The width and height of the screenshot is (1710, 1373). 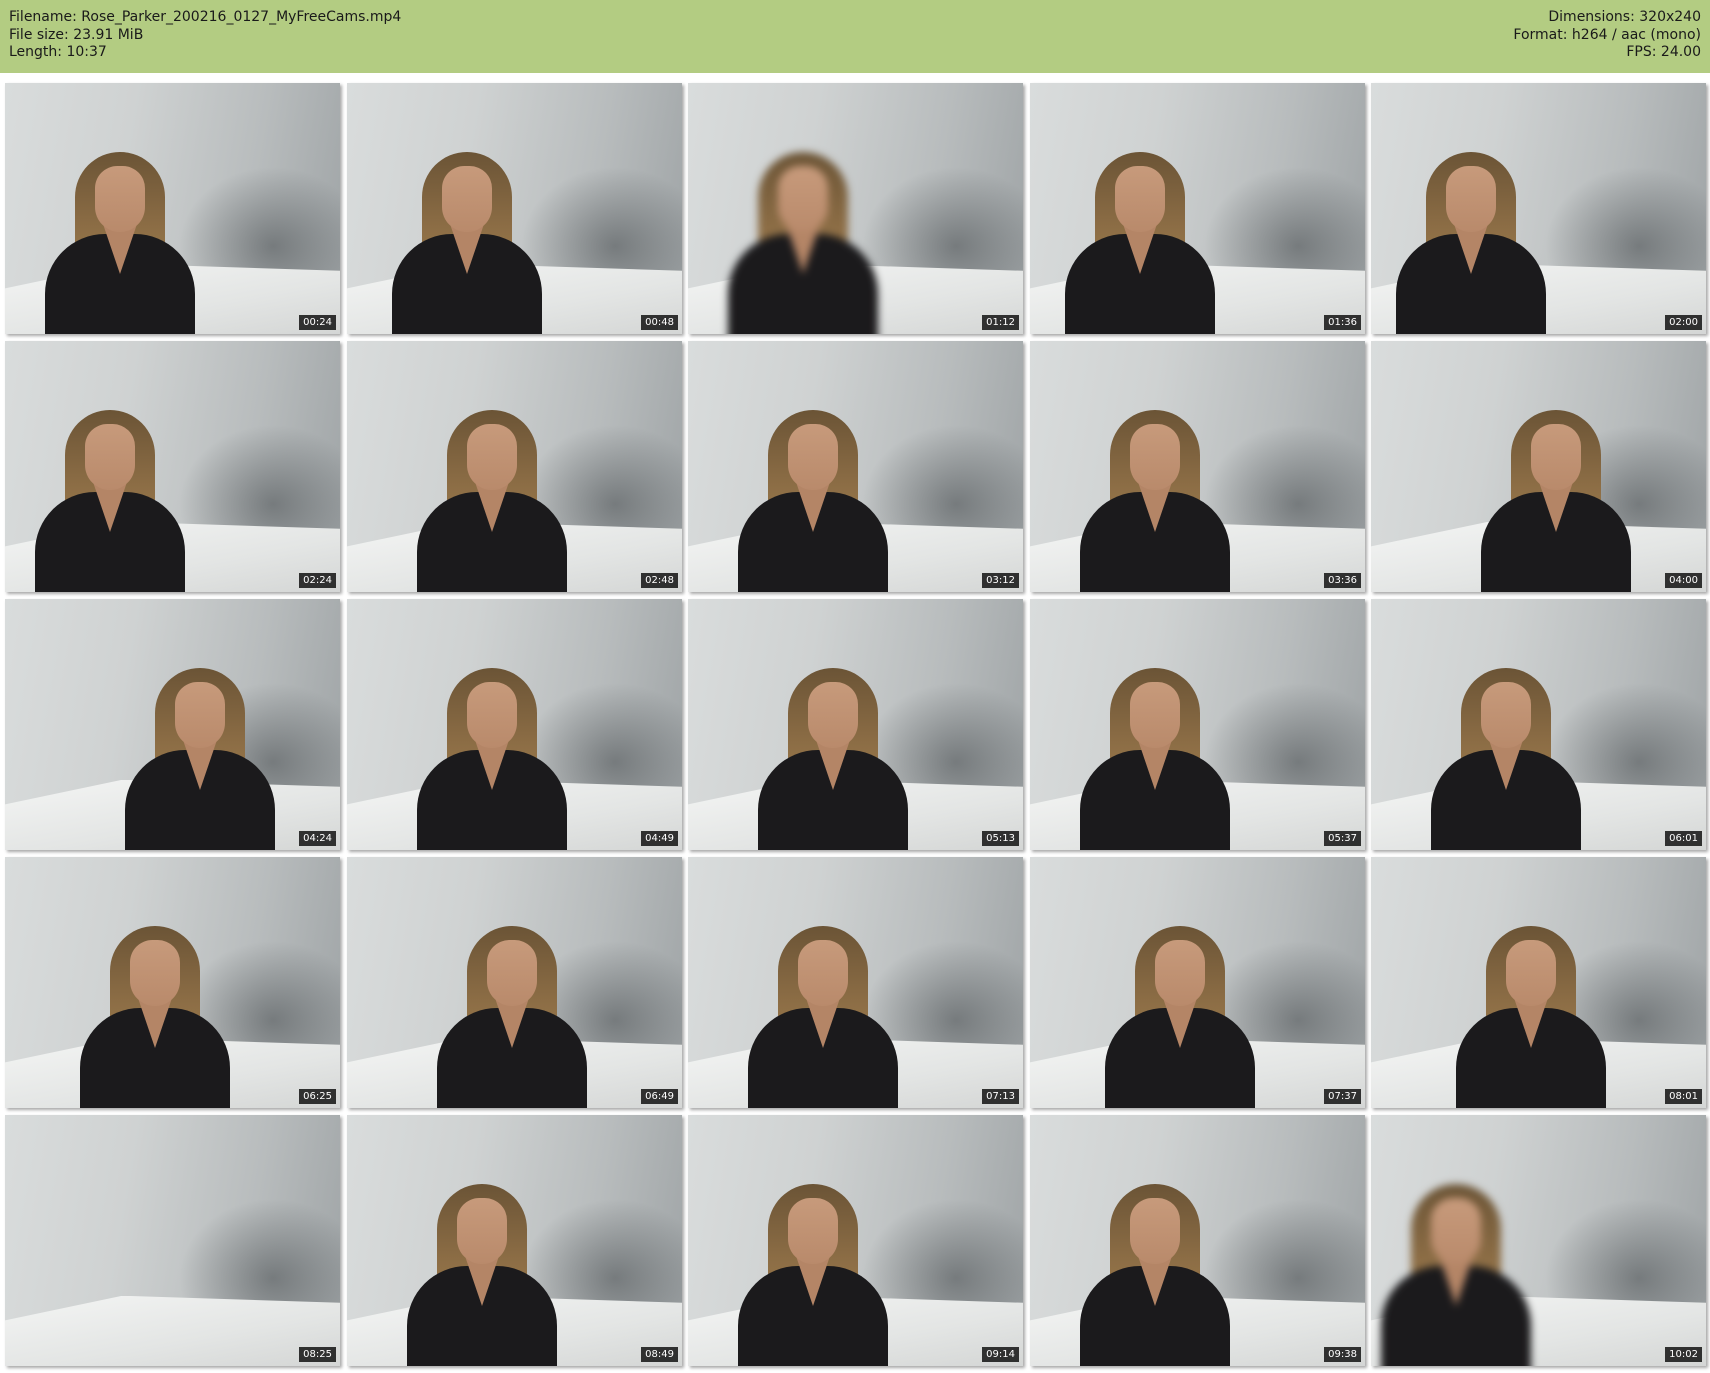 What do you see at coordinates (1000, 1354) in the screenshot?
I see `timestamp-badge: 09:14` at bounding box center [1000, 1354].